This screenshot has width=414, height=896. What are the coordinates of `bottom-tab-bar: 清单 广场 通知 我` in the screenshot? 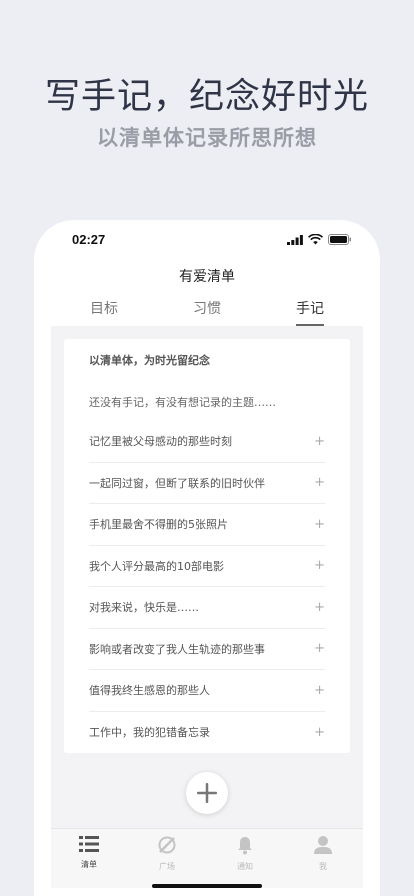 It's located at (207, 858).